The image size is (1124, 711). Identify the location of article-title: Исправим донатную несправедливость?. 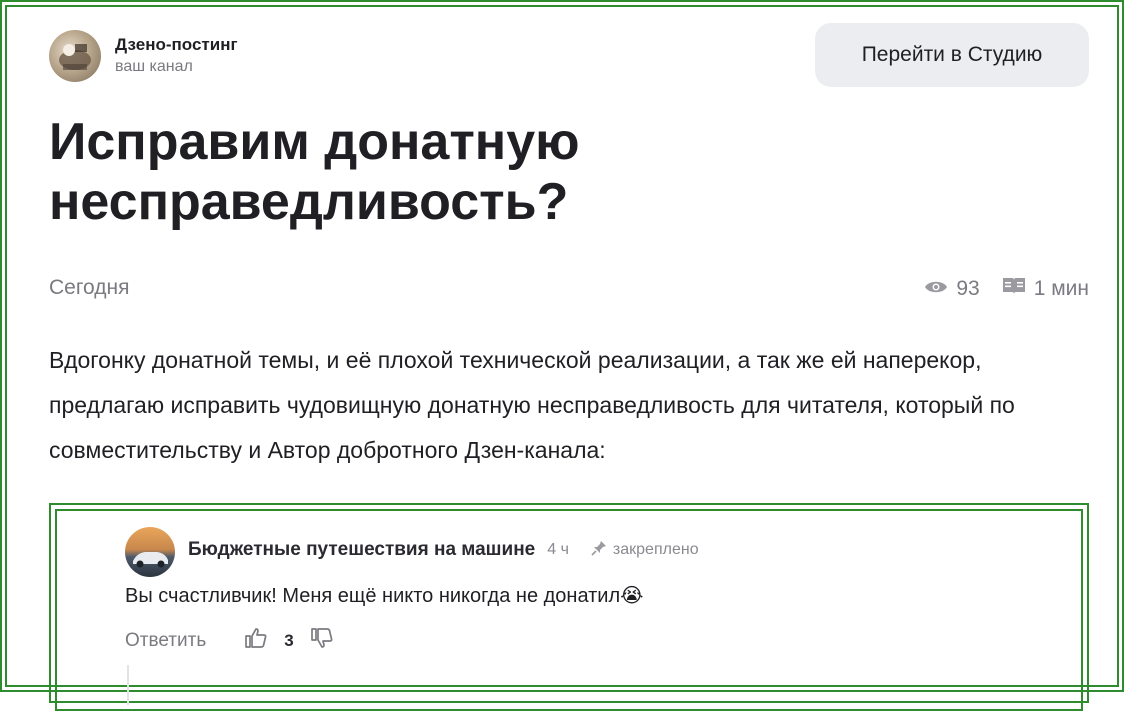
(314, 172).